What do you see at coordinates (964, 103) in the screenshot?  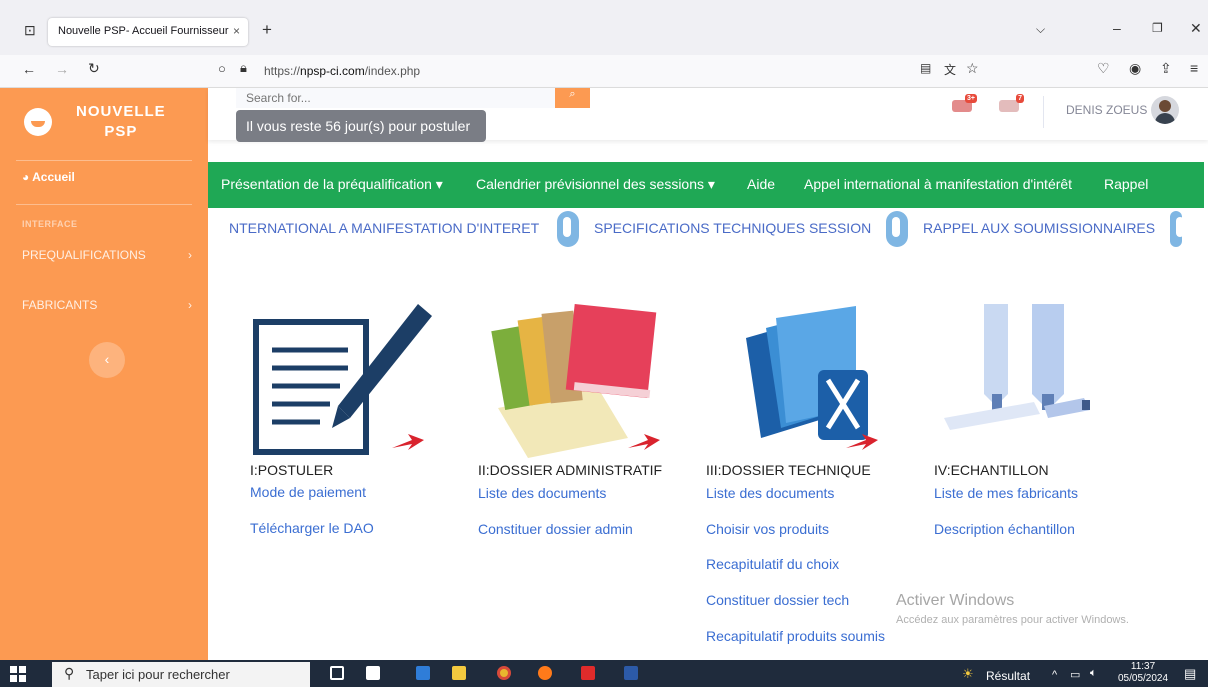 I see `alerts-bell-icon: 3+` at bounding box center [964, 103].